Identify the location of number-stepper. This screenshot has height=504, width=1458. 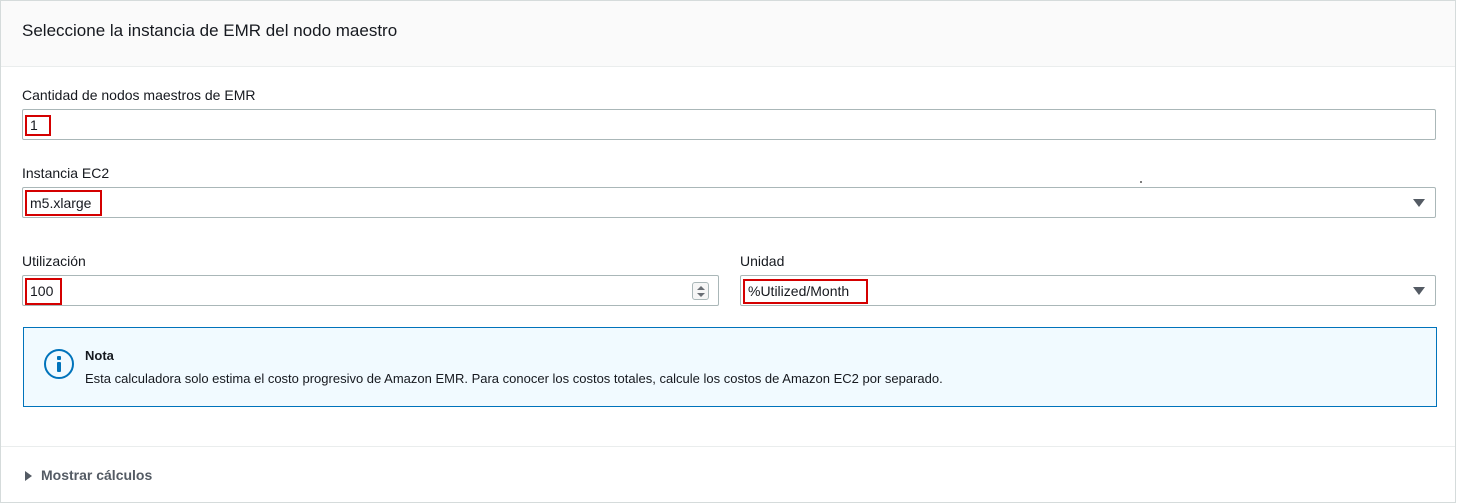
(700, 291).